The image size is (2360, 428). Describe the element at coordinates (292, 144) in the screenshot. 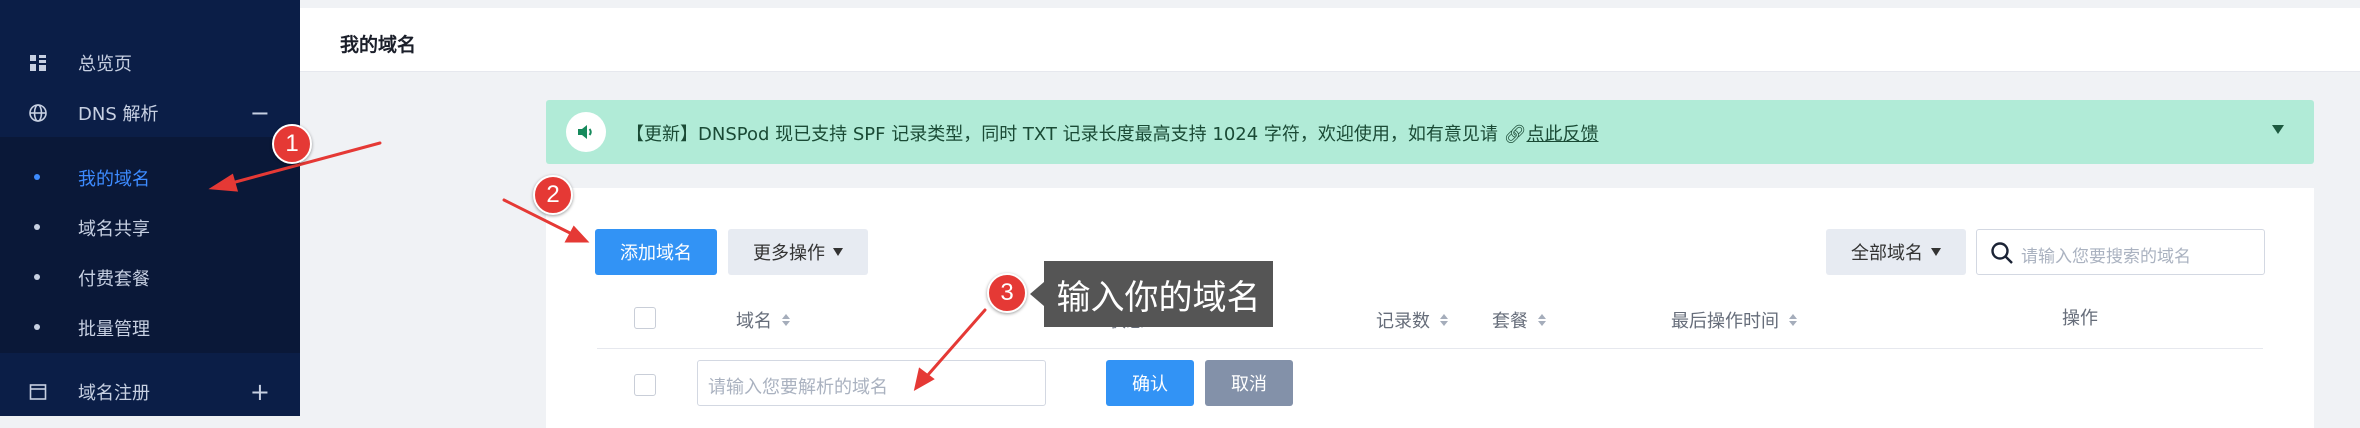

I see `annotation-badge-1: 1` at that location.